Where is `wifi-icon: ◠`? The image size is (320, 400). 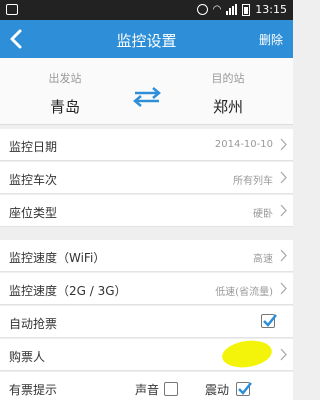
wifi-icon: ◠ is located at coordinates (217, 9).